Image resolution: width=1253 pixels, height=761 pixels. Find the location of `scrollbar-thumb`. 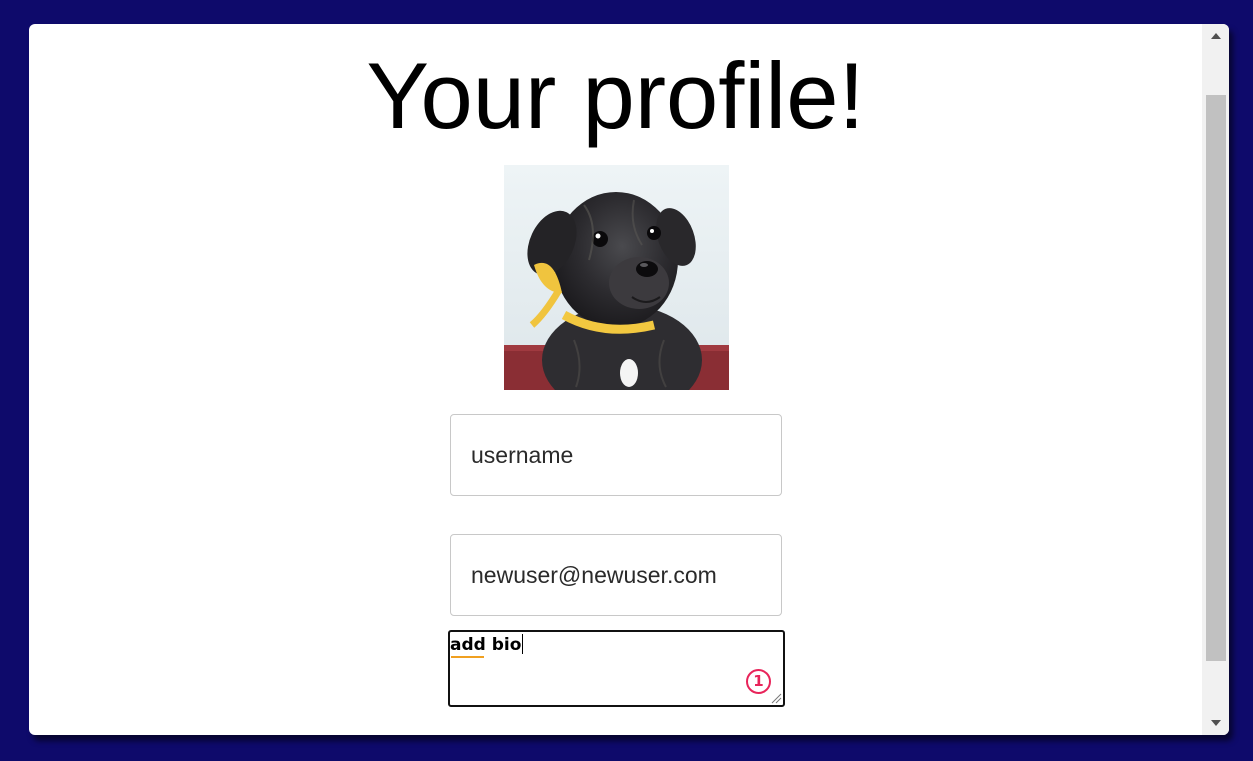

scrollbar-thumb is located at coordinates (1216, 378).